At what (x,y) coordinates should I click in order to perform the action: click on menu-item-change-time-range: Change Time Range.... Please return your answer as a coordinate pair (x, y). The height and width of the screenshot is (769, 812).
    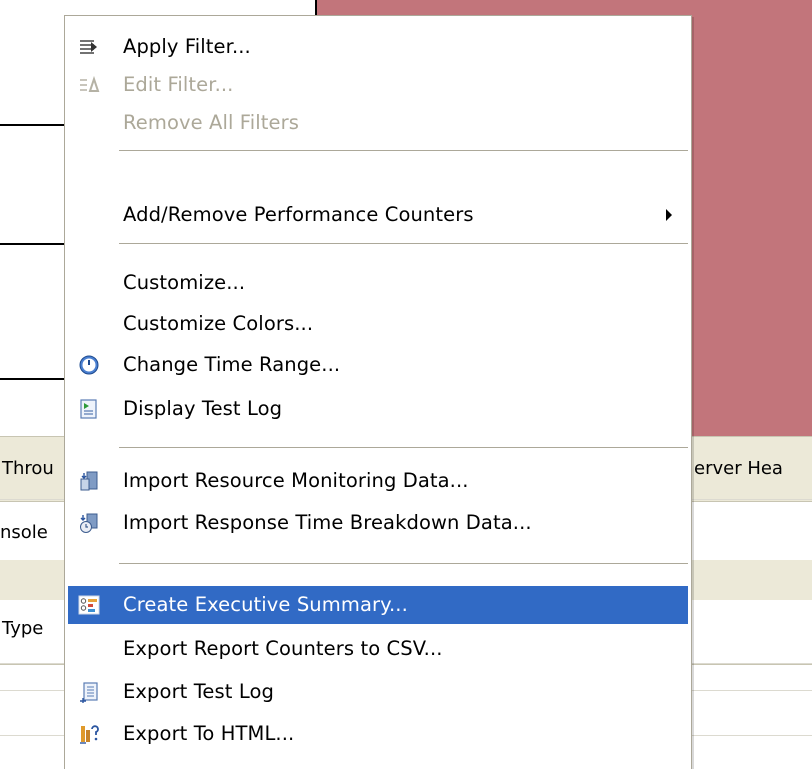
    Looking at the image, I should click on (378, 365).